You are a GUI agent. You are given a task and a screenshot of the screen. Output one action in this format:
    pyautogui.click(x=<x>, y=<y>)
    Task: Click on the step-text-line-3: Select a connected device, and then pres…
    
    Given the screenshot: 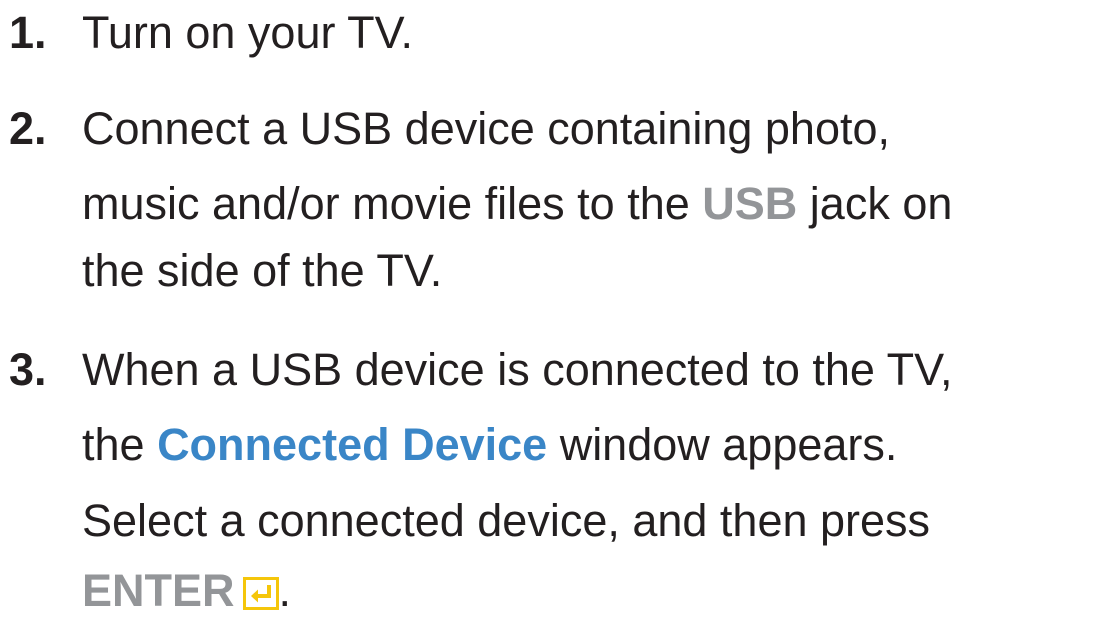 What is the action you would take?
    pyautogui.click(x=506, y=520)
    